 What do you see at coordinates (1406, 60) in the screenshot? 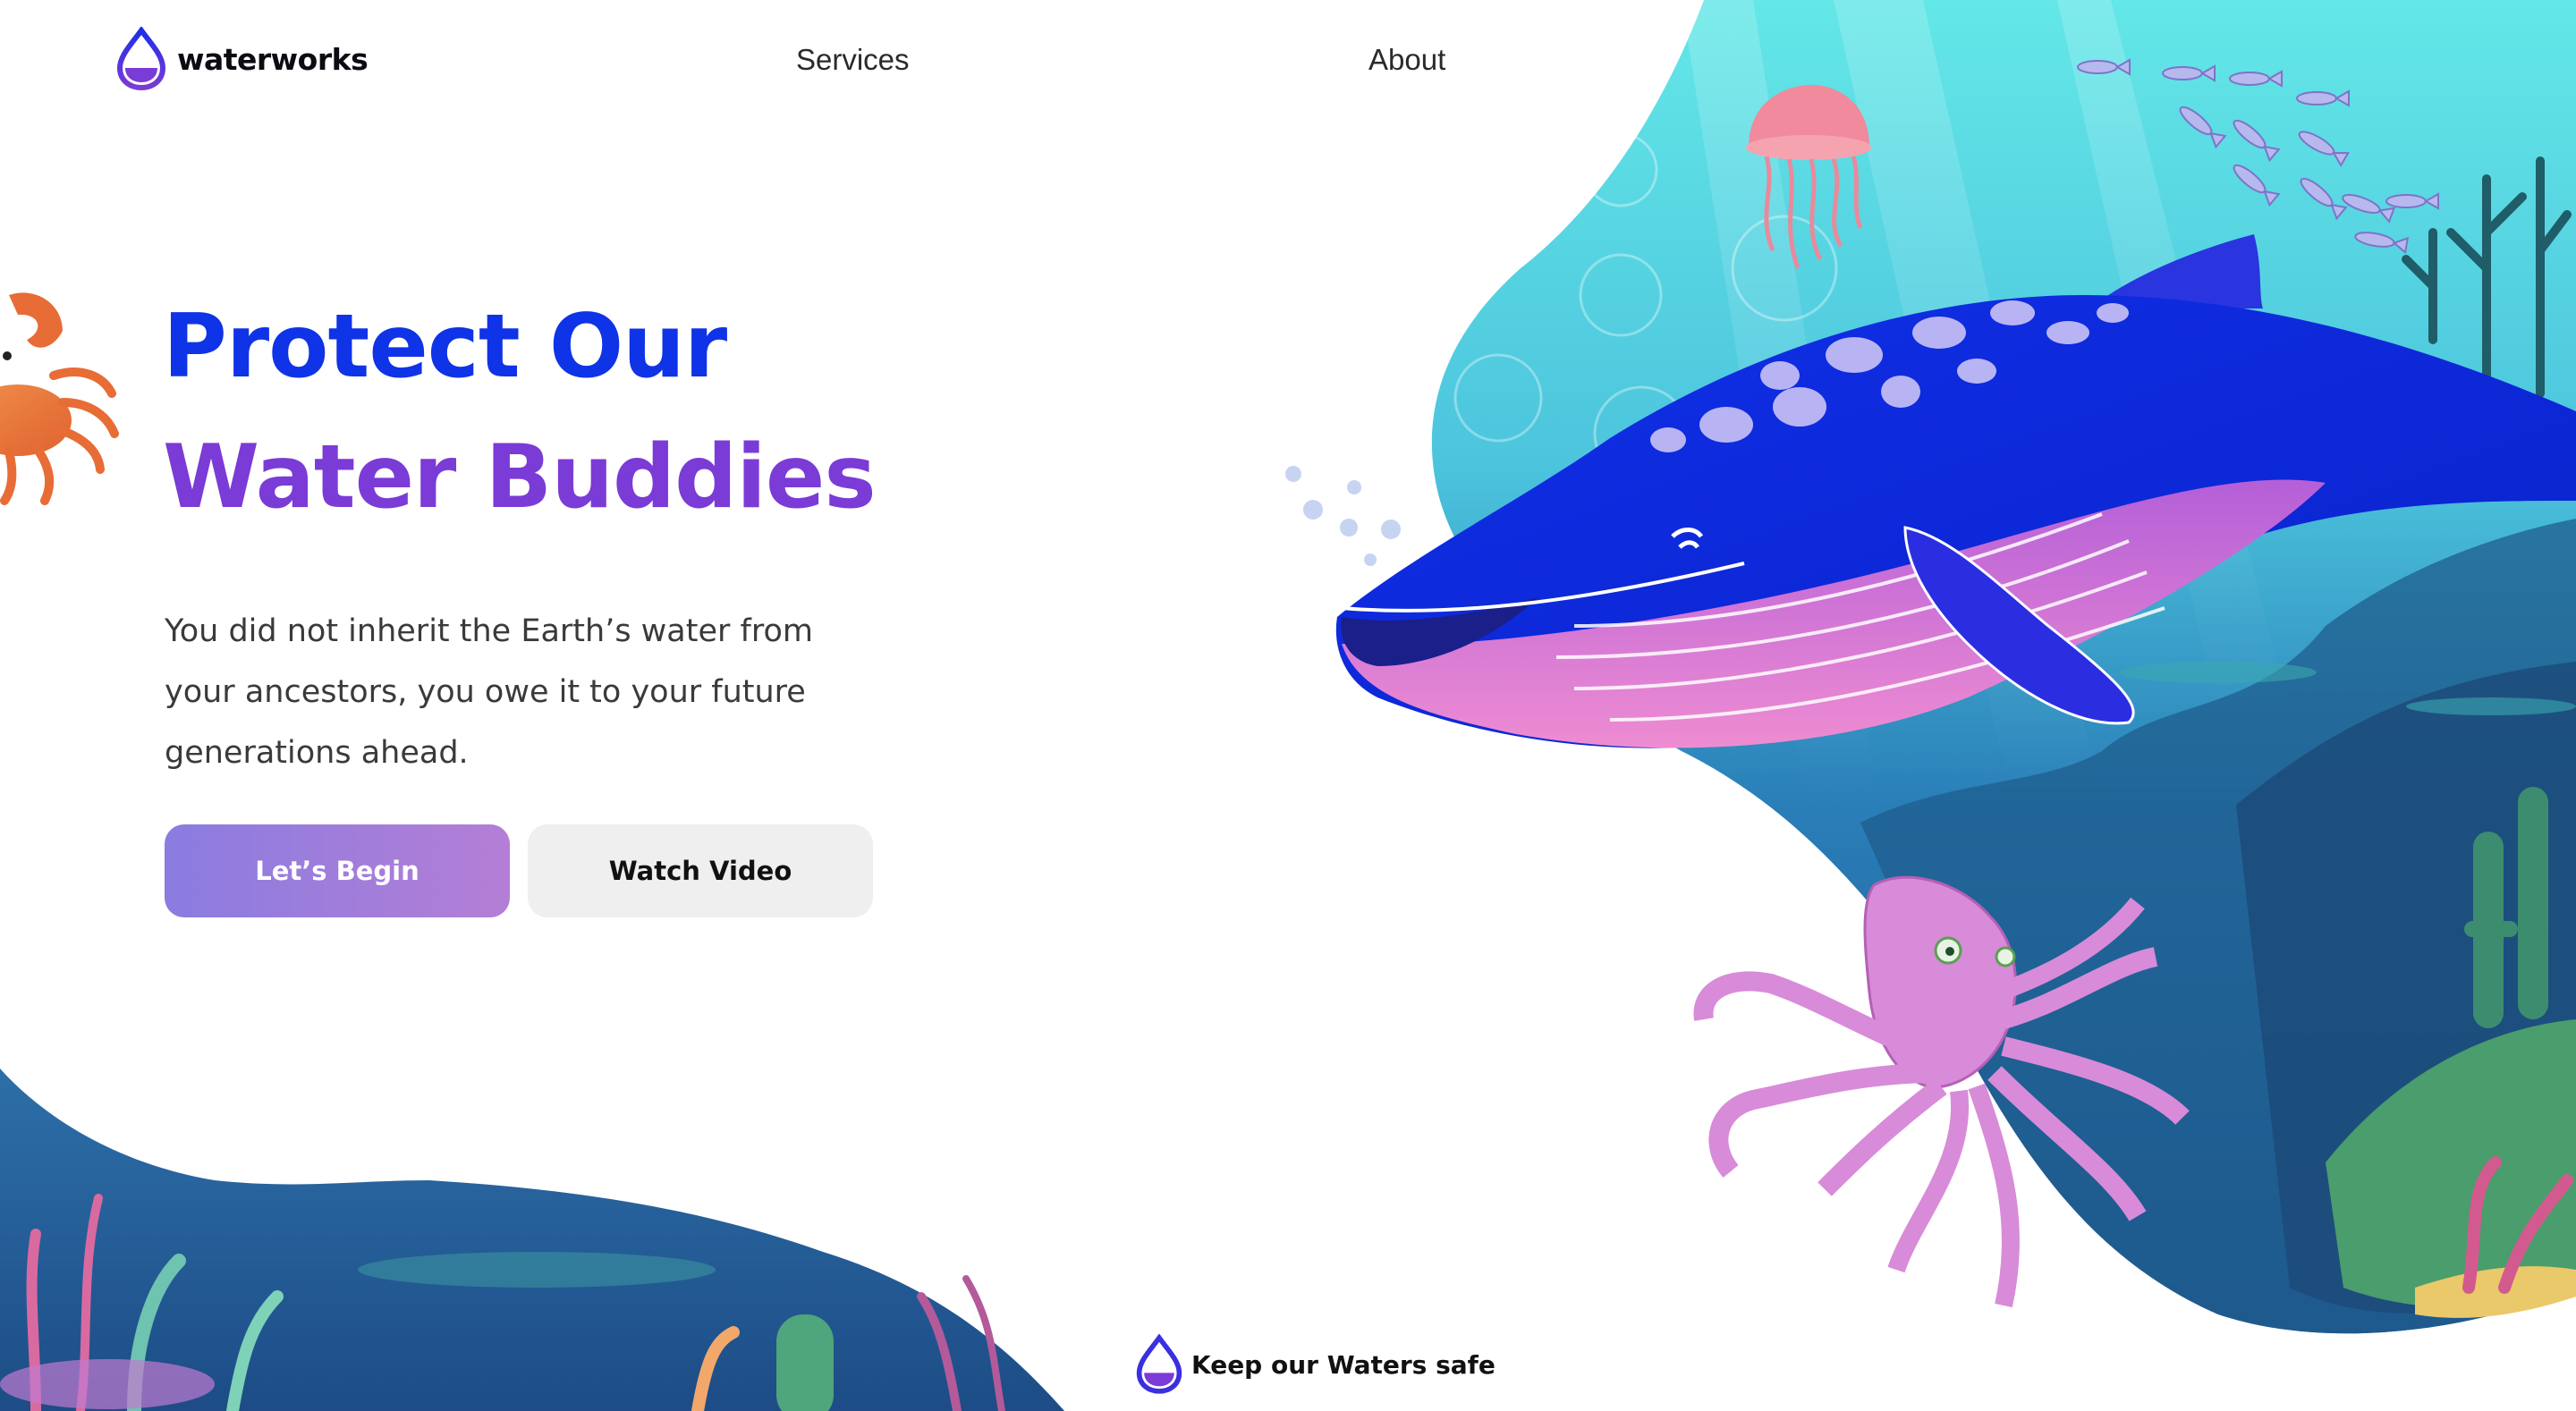
I see `nav-about-link: About` at bounding box center [1406, 60].